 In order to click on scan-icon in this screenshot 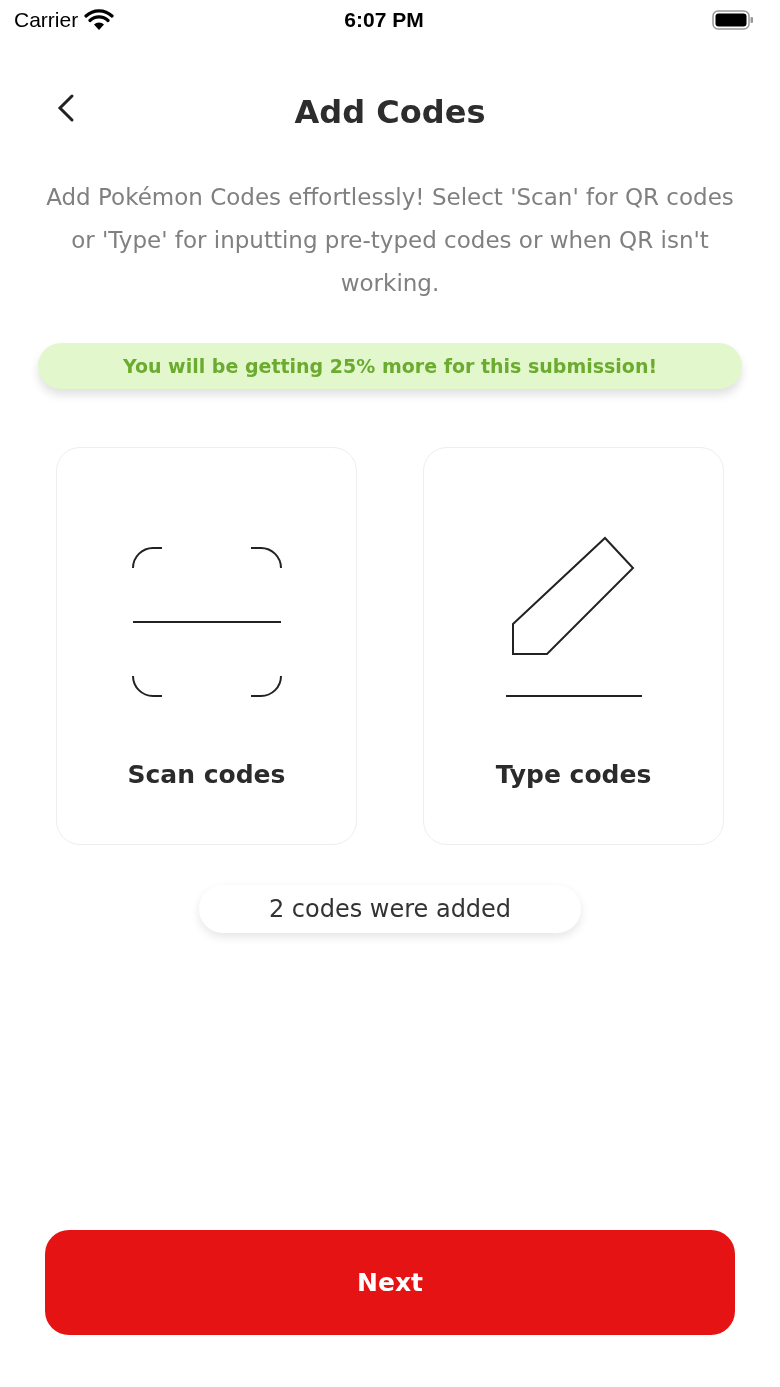, I will do `click(206, 622)`.